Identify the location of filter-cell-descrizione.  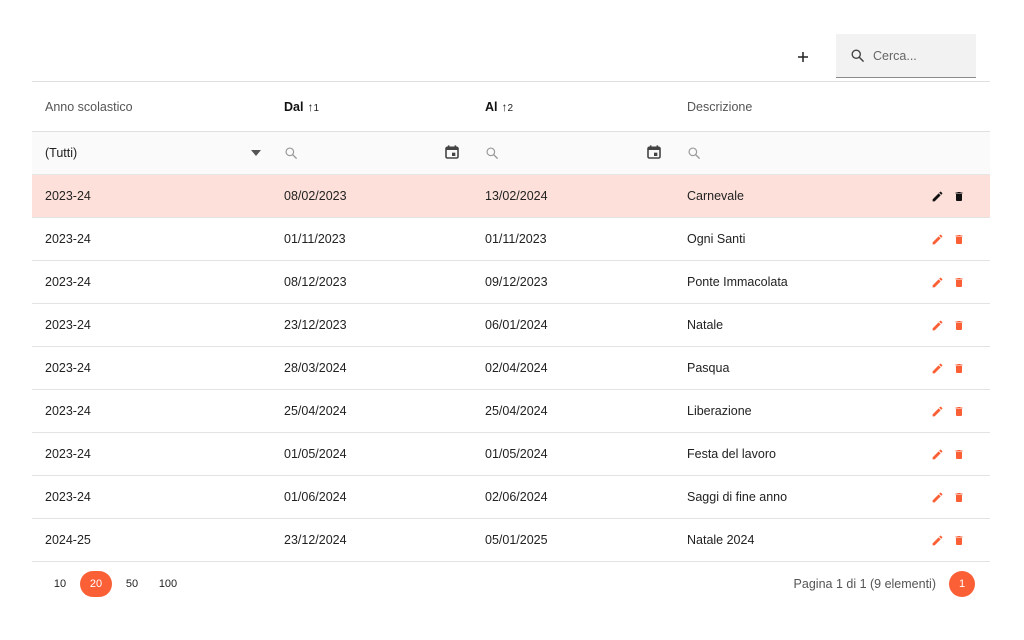
(832, 153).